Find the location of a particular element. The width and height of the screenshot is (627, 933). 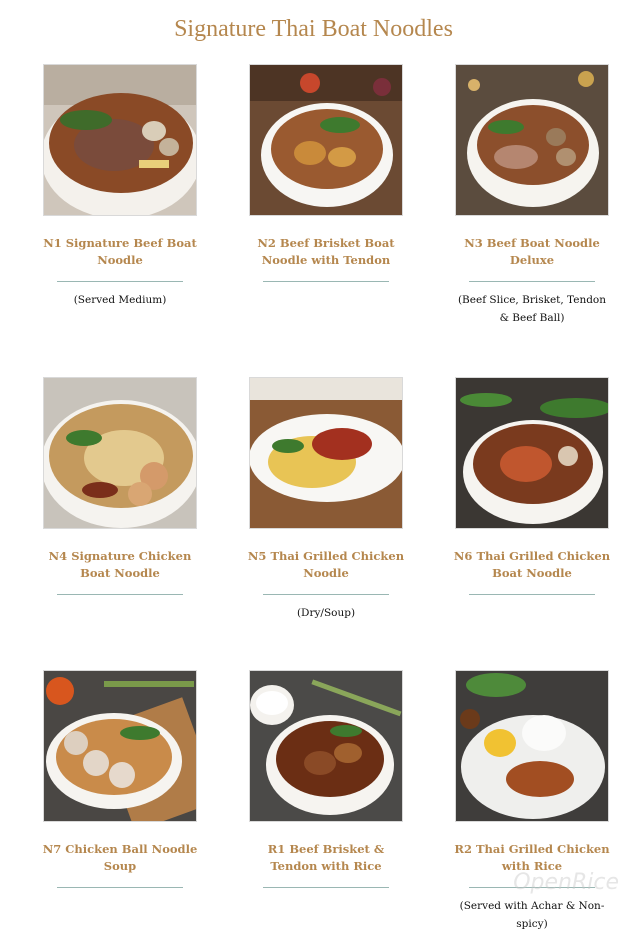

menu-item-n2: N2 Beef Brisket Boat Noodle with Tendon is located at coordinates (326, 177).